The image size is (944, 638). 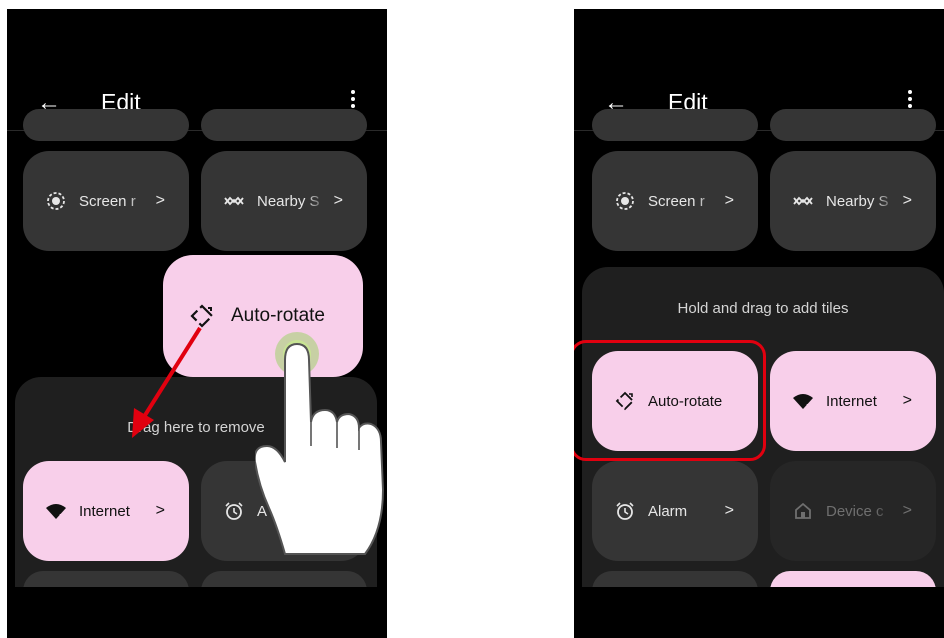 What do you see at coordinates (167, 382) in the screenshot?
I see `drag-arrow-annotation` at bounding box center [167, 382].